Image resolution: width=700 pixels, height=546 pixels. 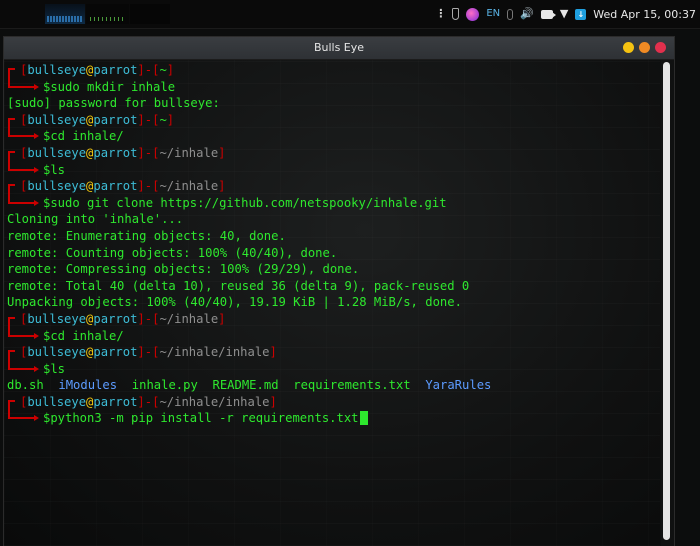 What do you see at coordinates (350, 14) in the screenshot?
I see `top-panel: ⋮ EN 🔊 ▼ ↓ Wed Apr 15, 00:37` at bounding box center [350, 14].